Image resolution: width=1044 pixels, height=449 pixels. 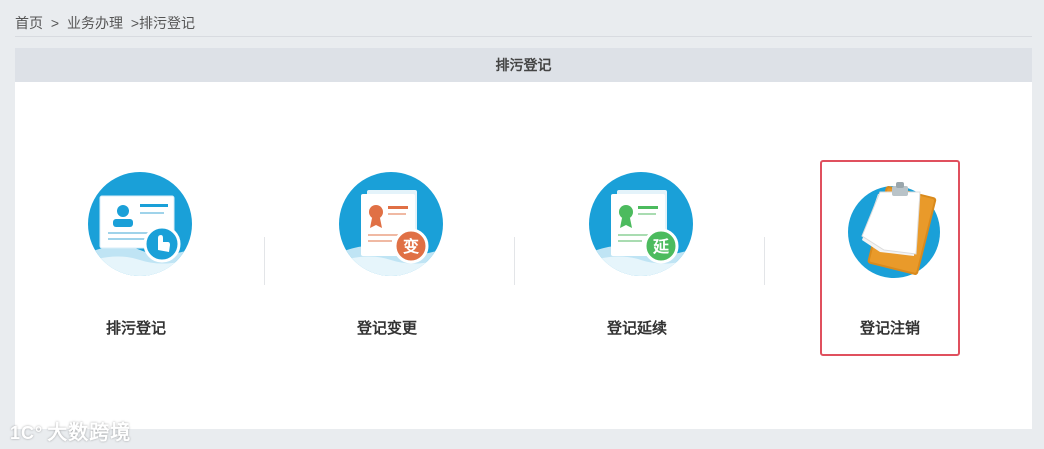 What do you see at coordinates (140, 224) in the screenshot?
I see `registration-card-icon` at bounding box center [140, 224].